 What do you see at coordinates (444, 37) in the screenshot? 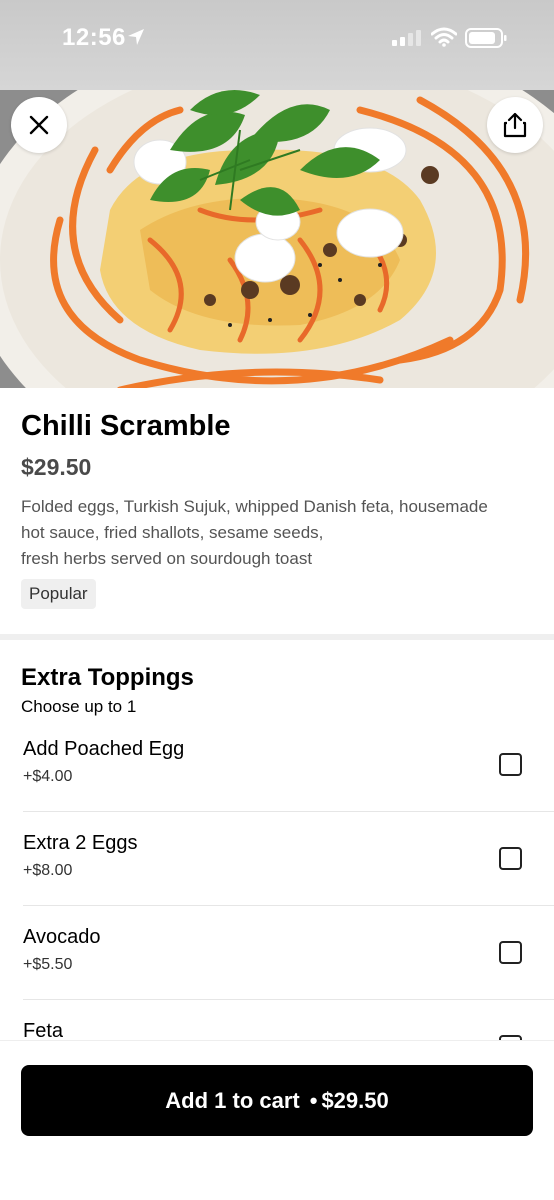
I see `wifi-icon` at bounding box center [444, 37].